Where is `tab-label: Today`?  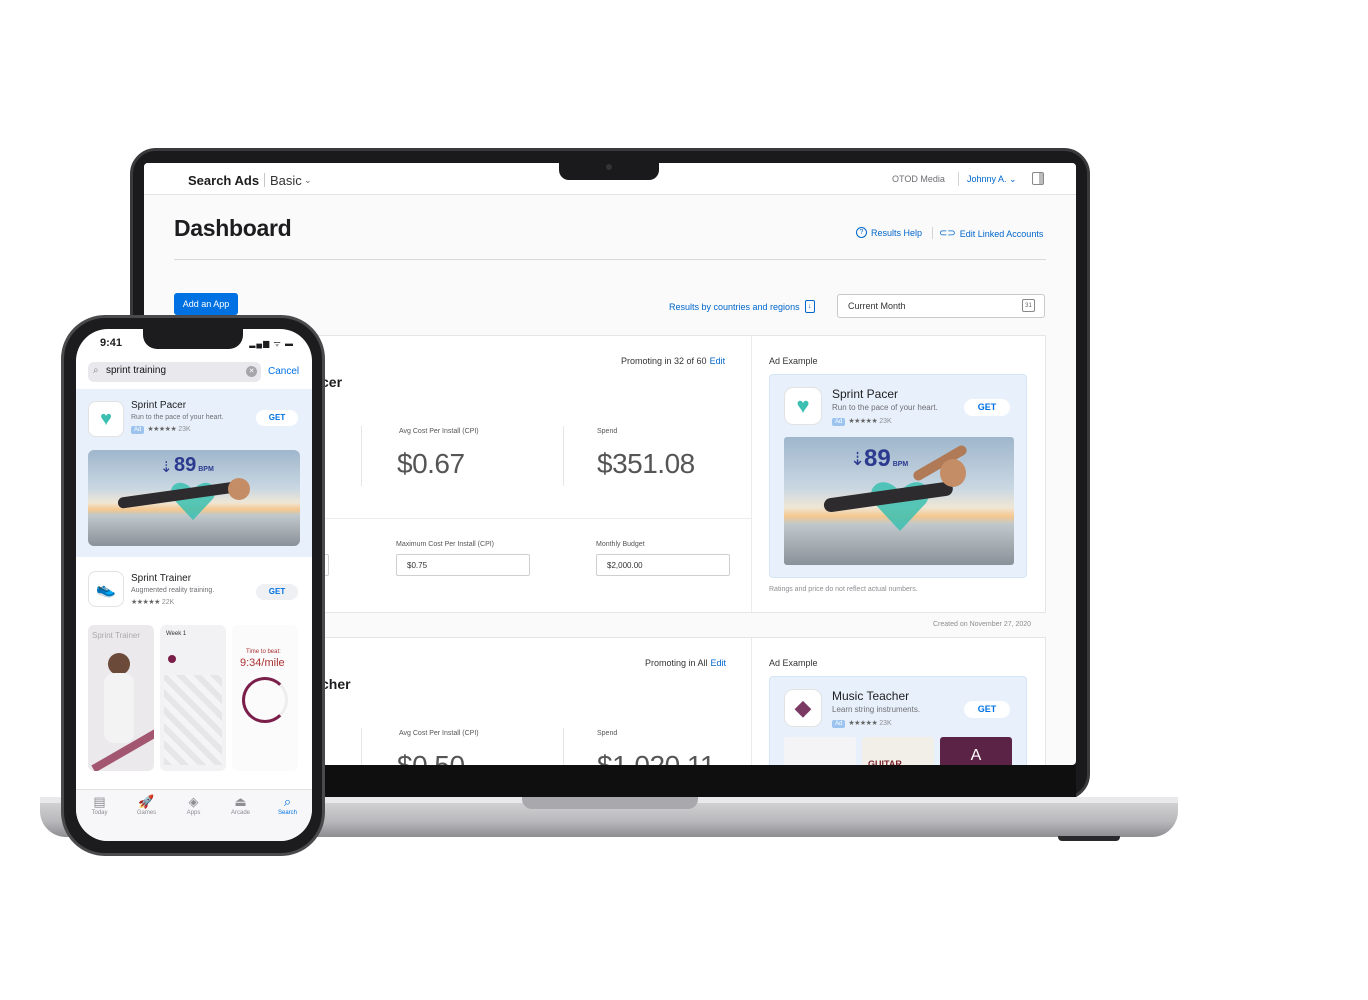 tab-label: Today is located at coordinates (99, 813).